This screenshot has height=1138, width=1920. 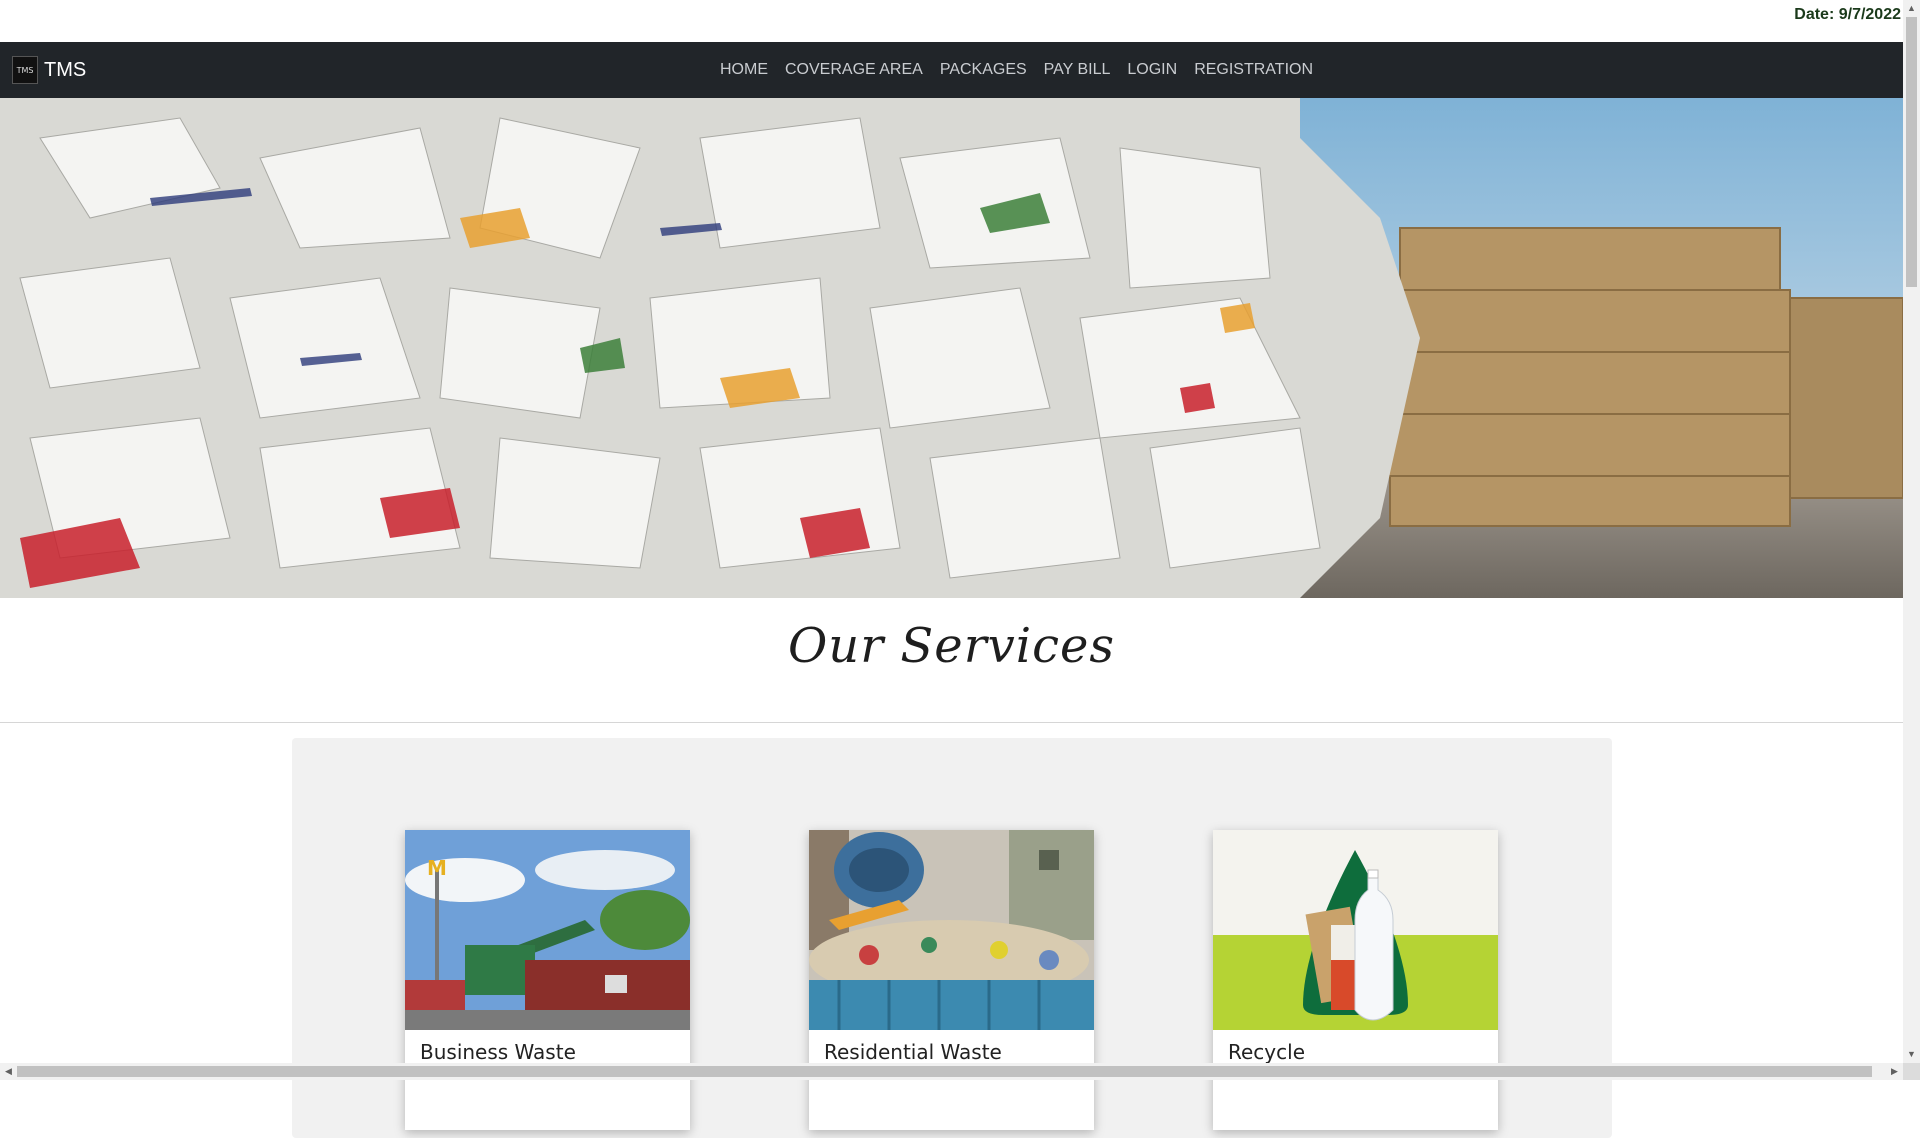 What do you see at coordinates (1911, 152) in the screenshot?
I see `vertical-scroll-thumb` at bounding box center [1911, 152].